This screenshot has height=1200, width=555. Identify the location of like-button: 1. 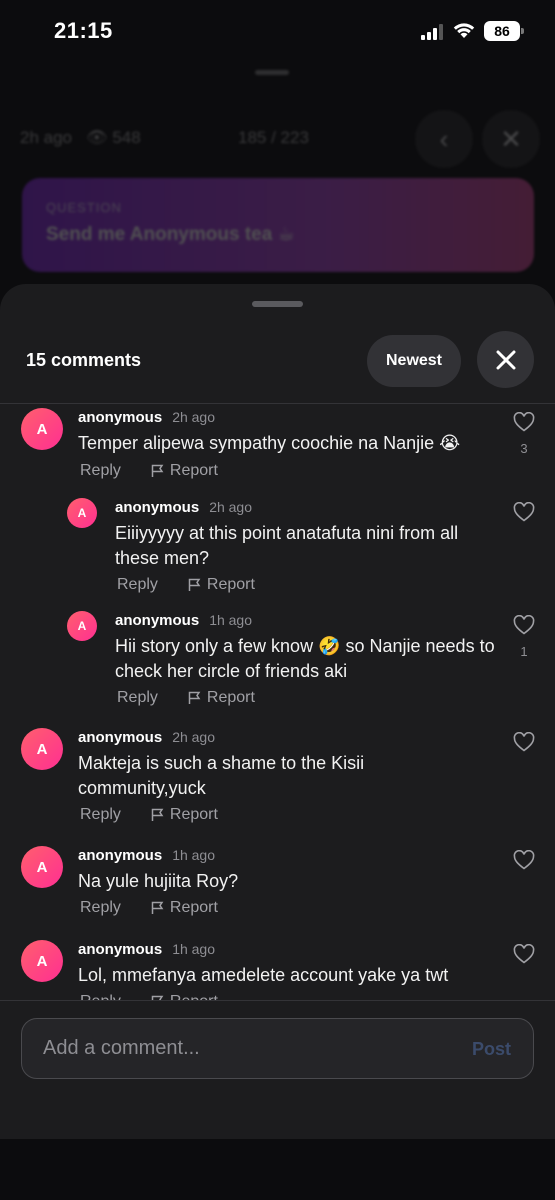
(524, 636).